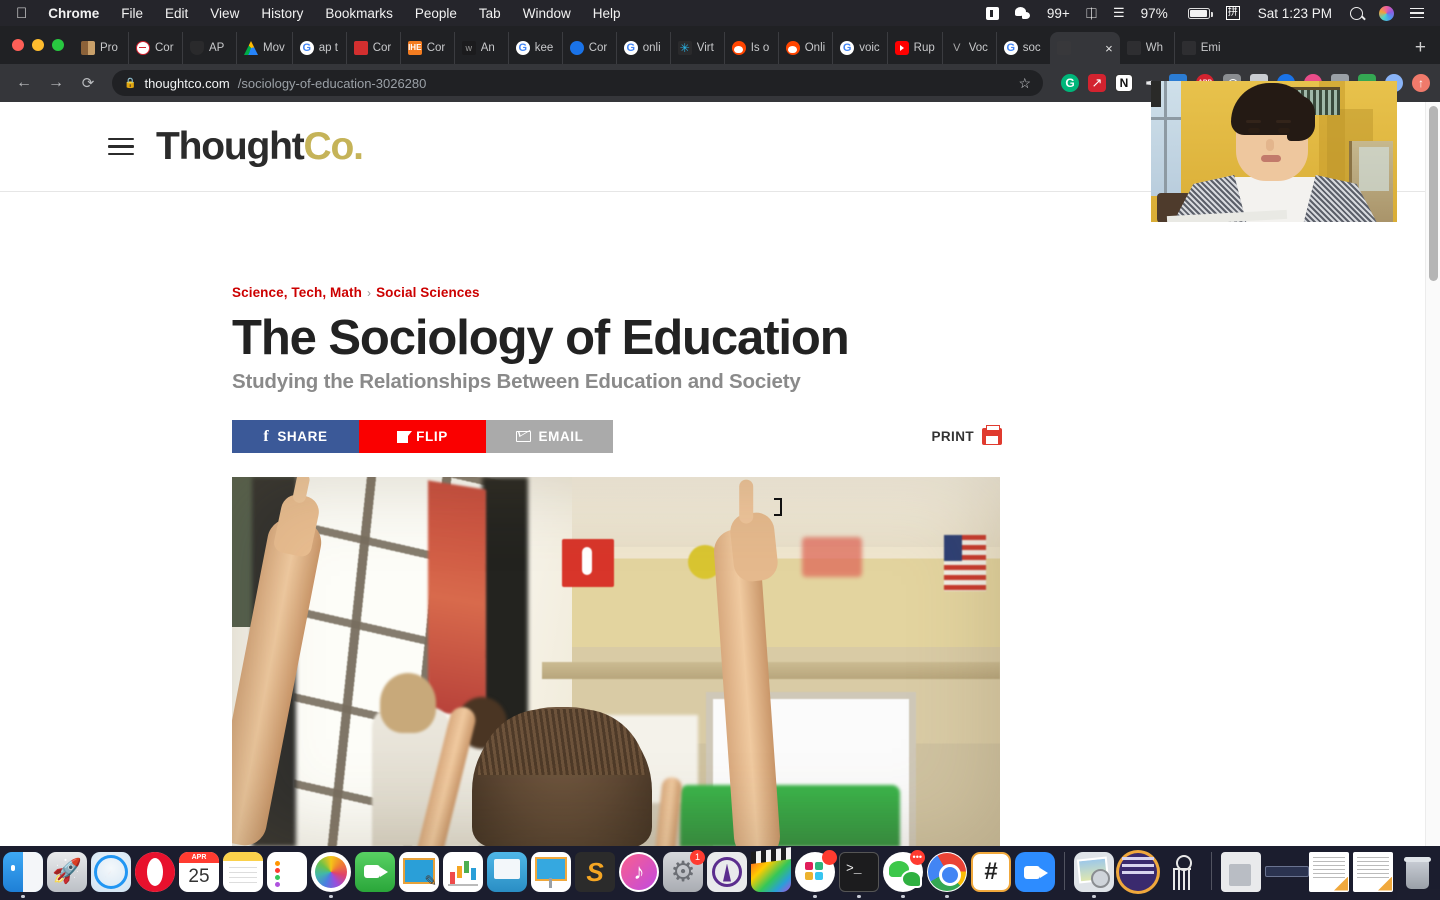 The height and width of the screenshot is (900, 1440). I want to click on profile-avatar, so click(1421, 83).